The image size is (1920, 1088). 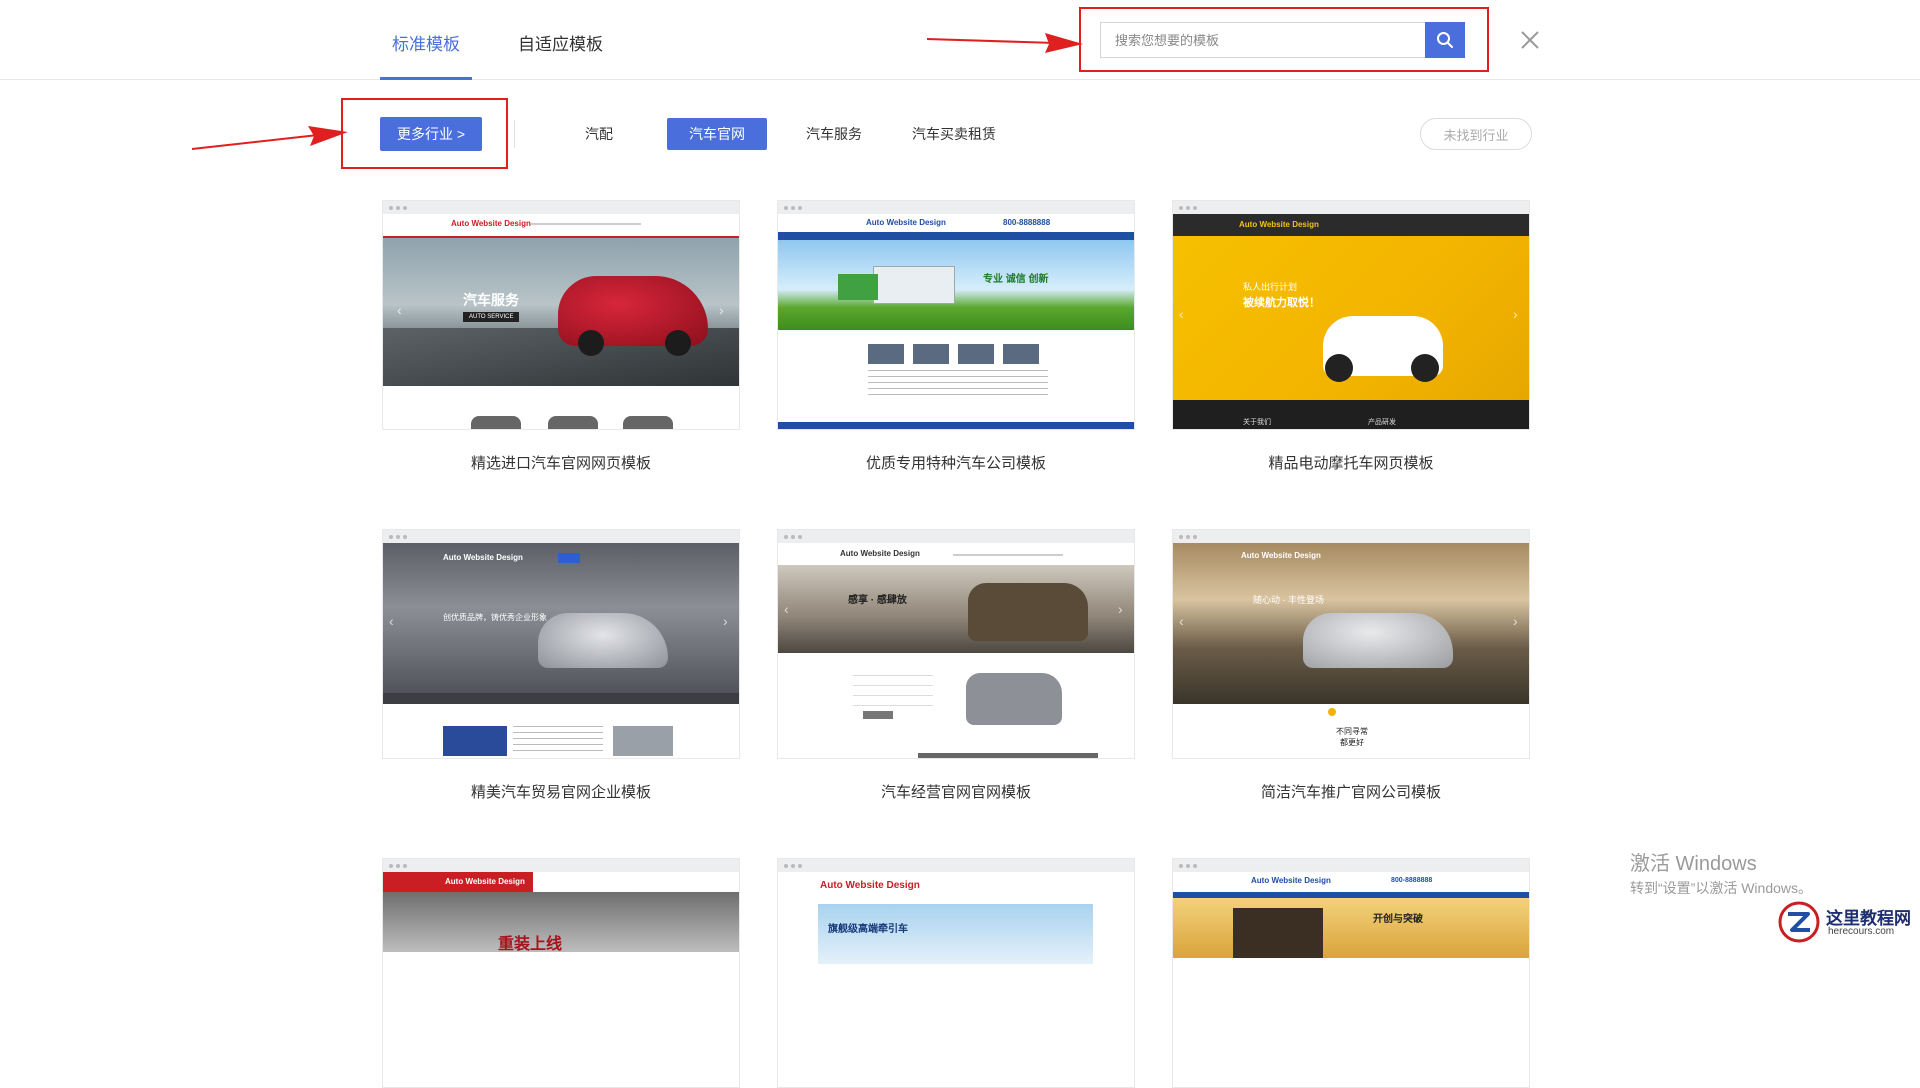 What do you see at coordinates (954, 134) in the screenshot?
I see `category-auto-trade-rental: 汽车买卖租赁` at bounding box center [954, 134].